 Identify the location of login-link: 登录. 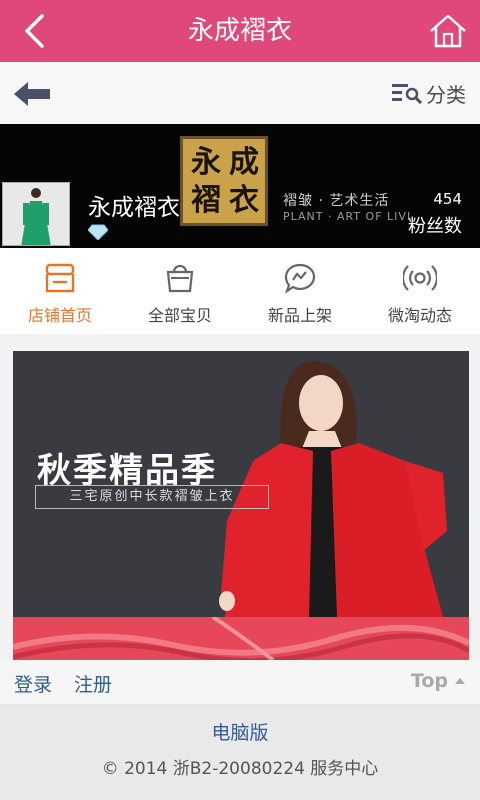
(33, 683).